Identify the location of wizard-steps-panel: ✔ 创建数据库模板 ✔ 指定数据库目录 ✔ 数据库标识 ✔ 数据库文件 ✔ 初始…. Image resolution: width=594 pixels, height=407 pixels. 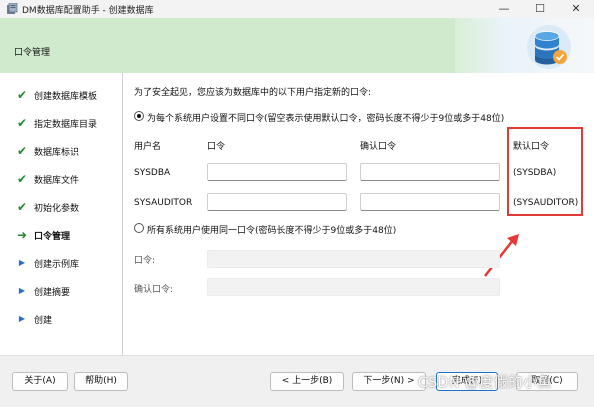
(61, 214).